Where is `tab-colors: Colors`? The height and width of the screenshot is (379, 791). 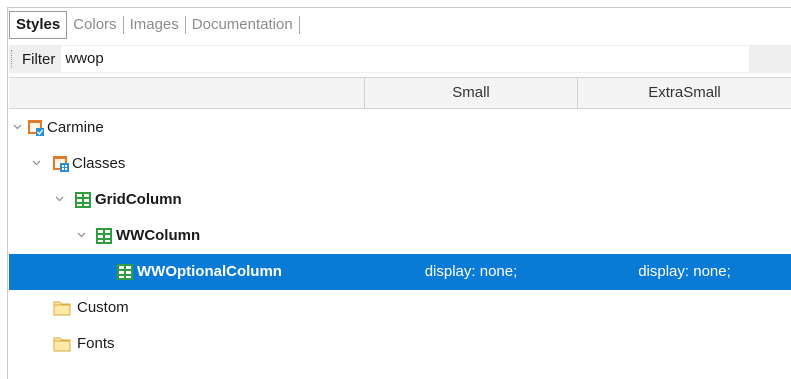 tab-colors: Colors is located at coordinates (94, 25).